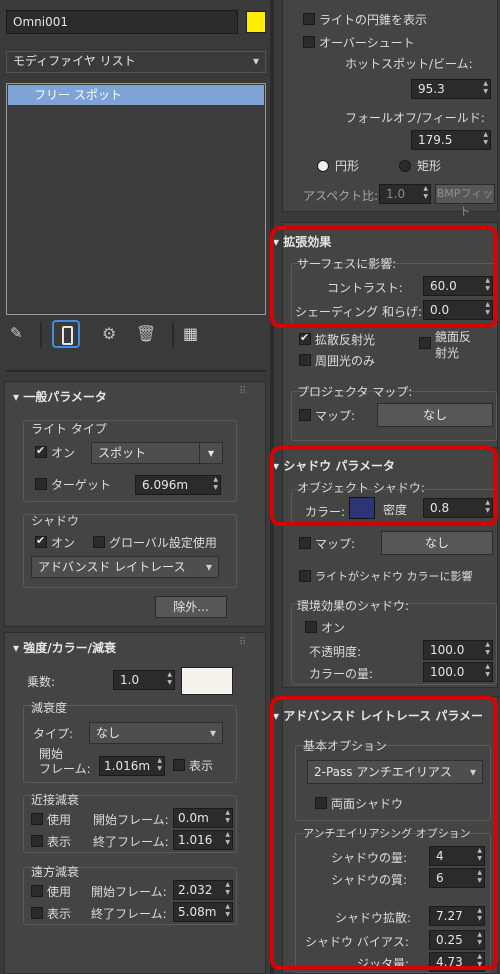  What do you see at coordinates (458, 650) in the screenshot?
I see `opacity-spinner: 100.0` at bounding box center [458, 650].